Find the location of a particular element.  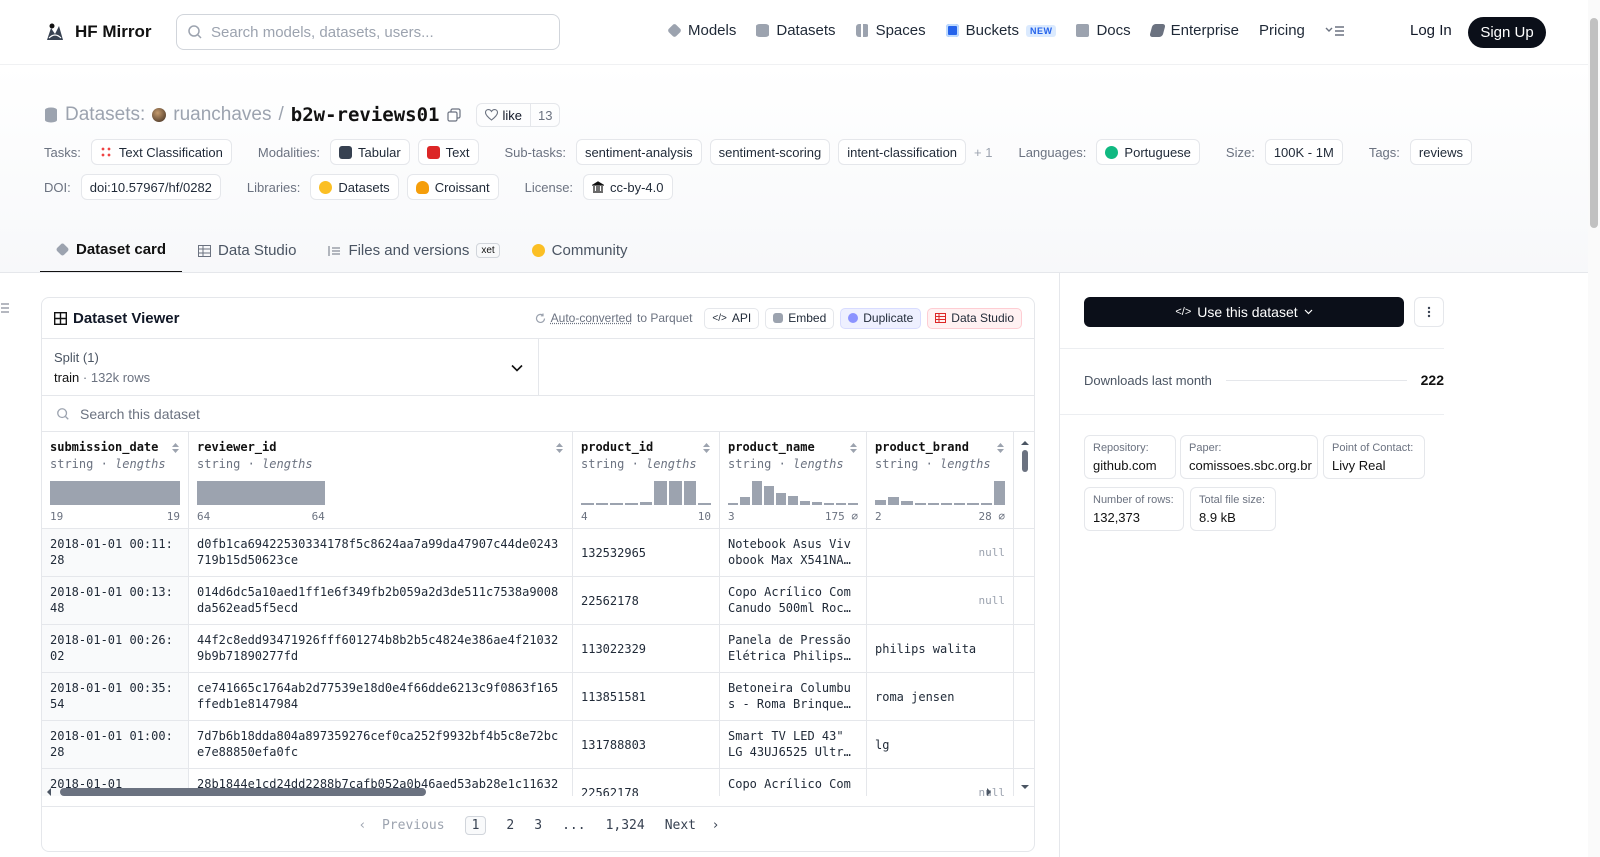

table-cell-pid: 132532965 is located at coordinates (646, 552).